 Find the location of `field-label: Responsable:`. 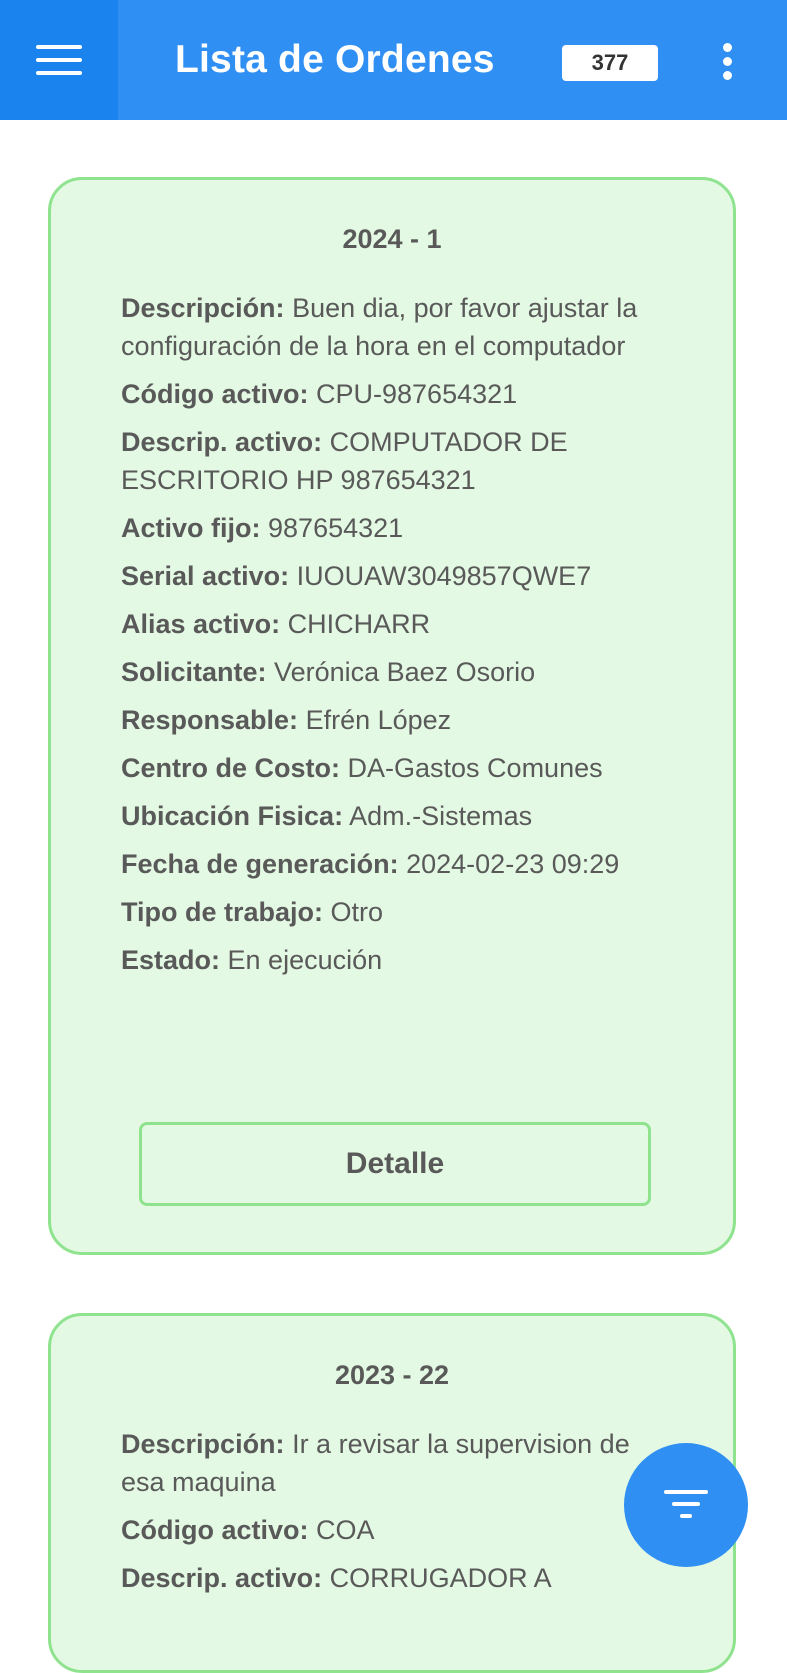

field-label: Responsable: is located at coordinates (210, 720).